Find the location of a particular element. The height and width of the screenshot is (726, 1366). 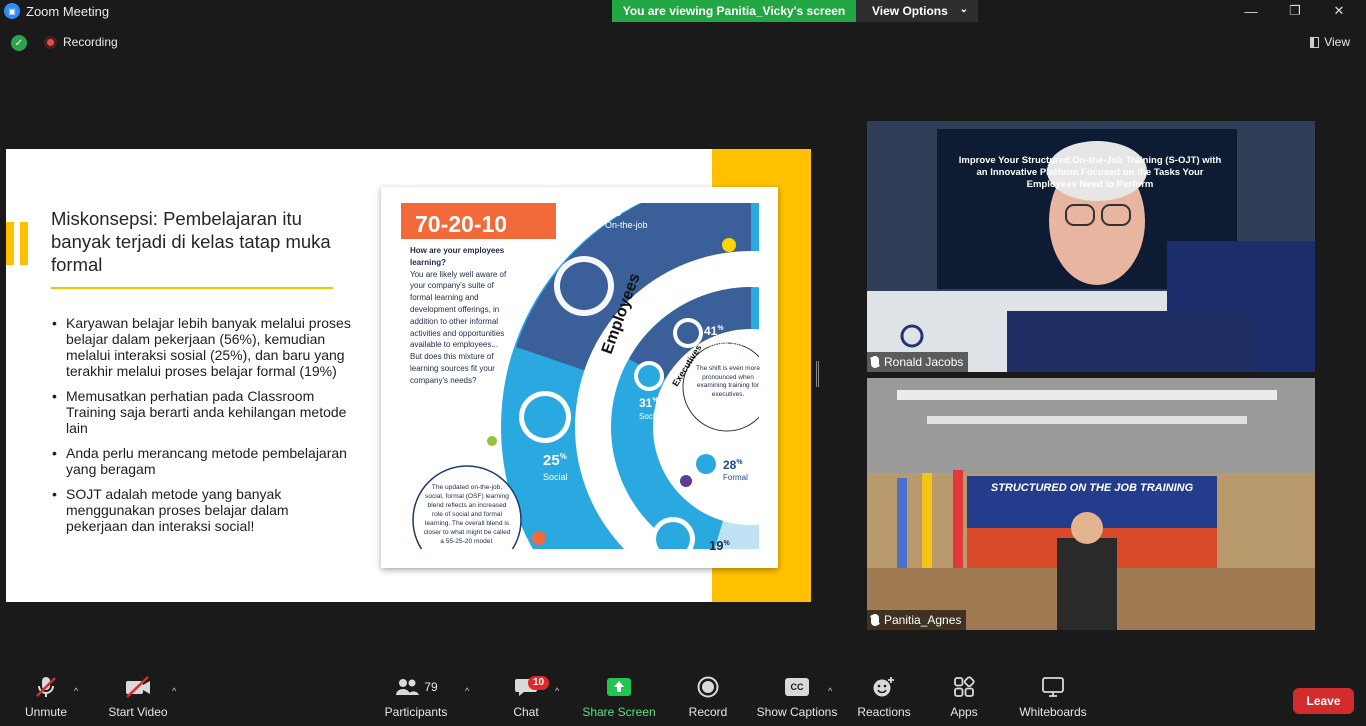

chat-bubble-icon: 10 is located at coordinates (532, 687).